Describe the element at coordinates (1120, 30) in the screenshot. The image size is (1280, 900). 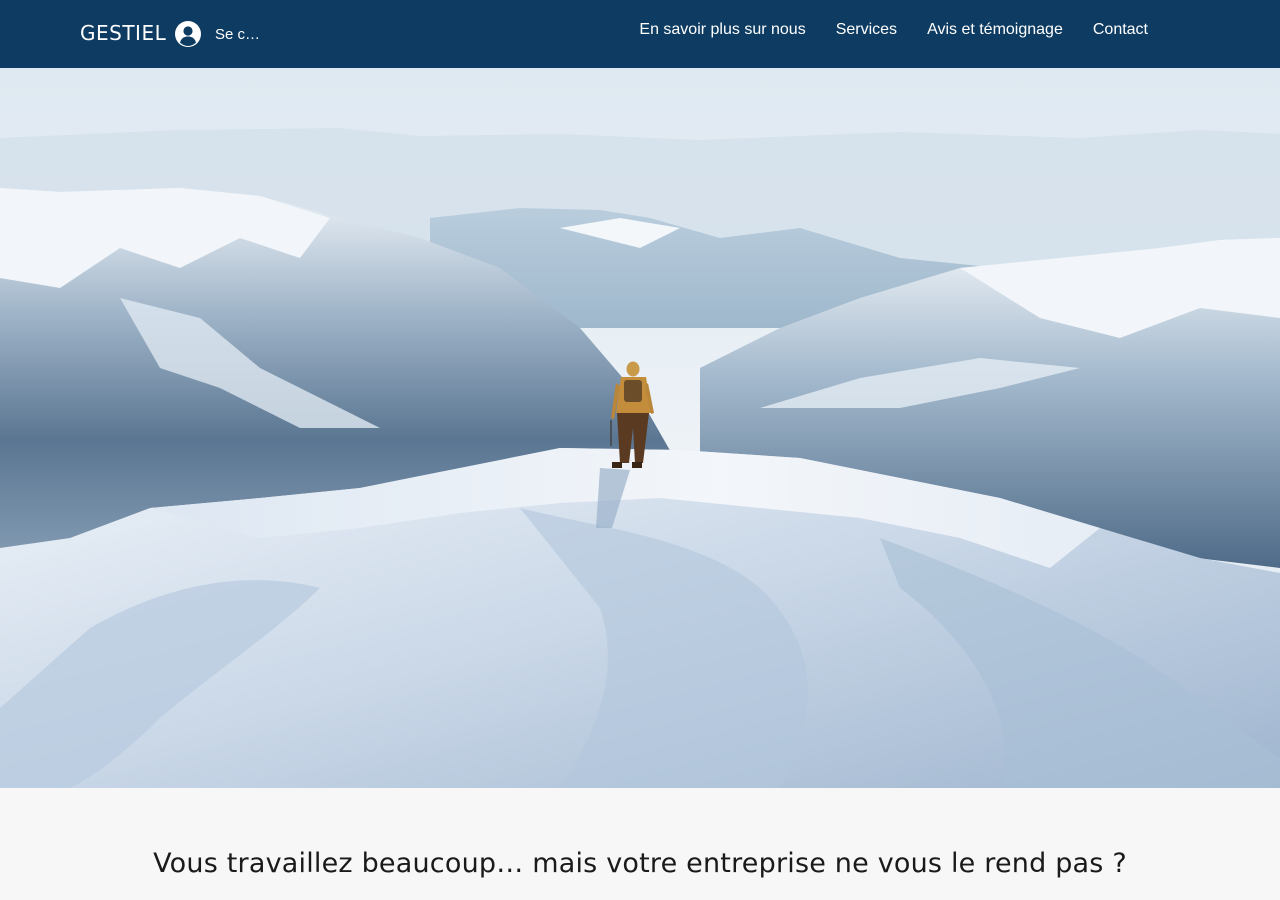
I see `nav-item-contact: Contact` at that location.